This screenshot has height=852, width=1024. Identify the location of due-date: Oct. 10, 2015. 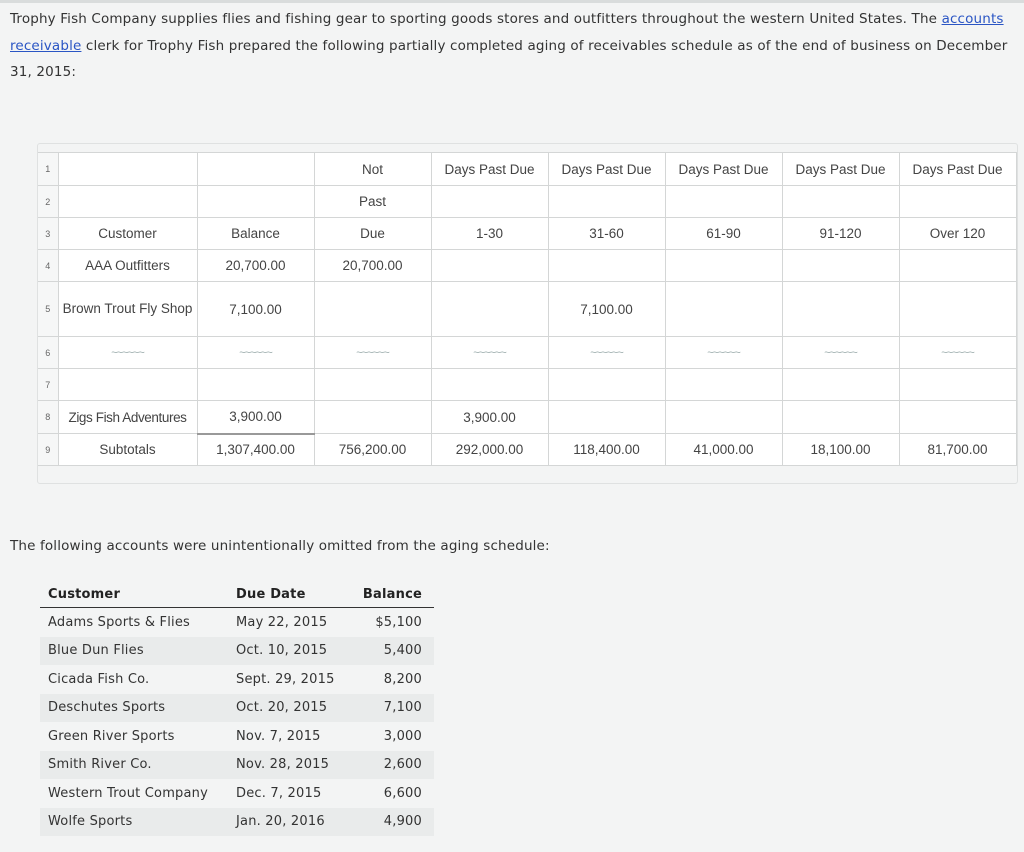
(291, 650).